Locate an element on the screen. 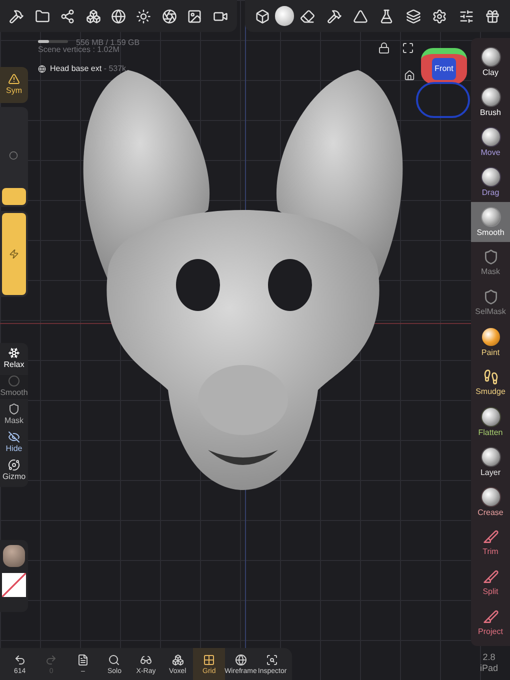 This screenshot has width=510, height=680. radius-slider is located at coordinates (14, 157).